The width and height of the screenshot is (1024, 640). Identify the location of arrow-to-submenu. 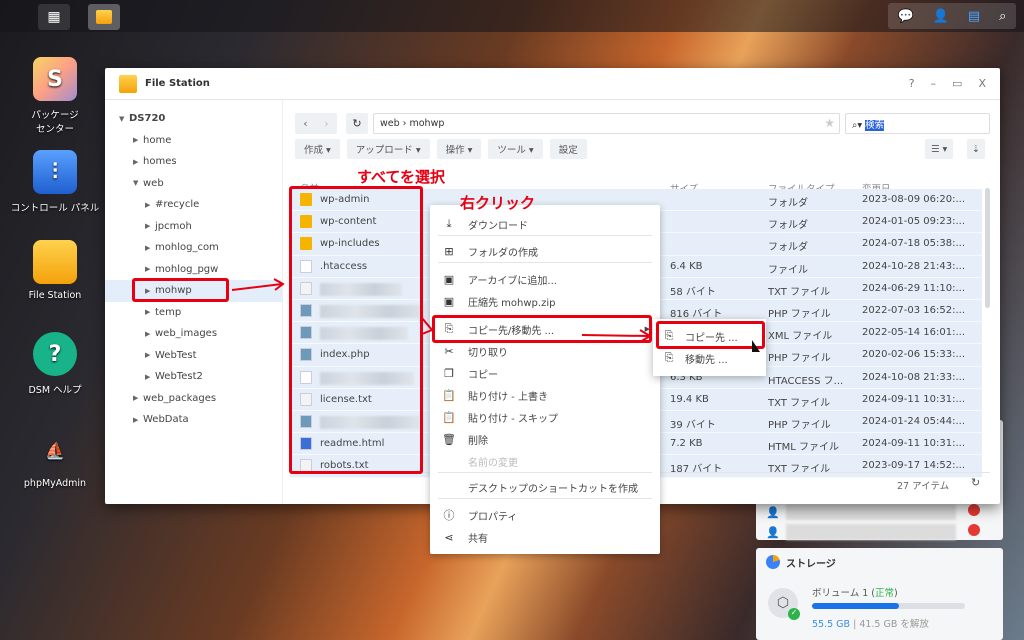
(616, 336).